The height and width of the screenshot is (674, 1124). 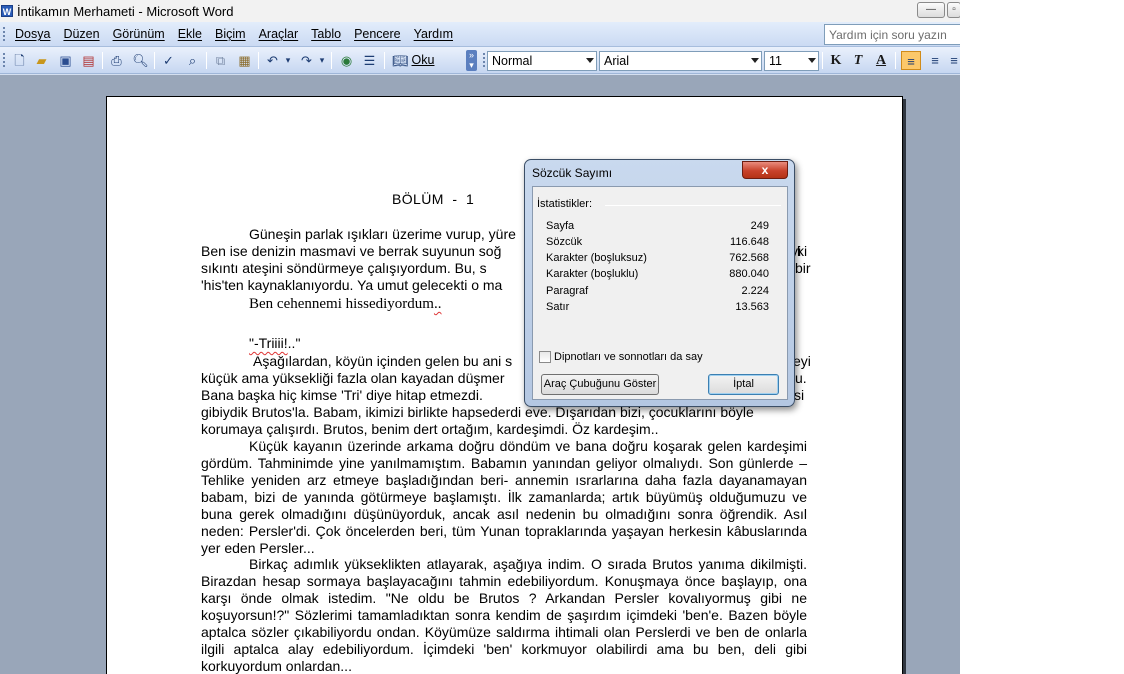 What do you see at coordinates (565, 204) in the screenshot?
I see `statistics-label: İstatistikler:` at bounding box center [565, 204].